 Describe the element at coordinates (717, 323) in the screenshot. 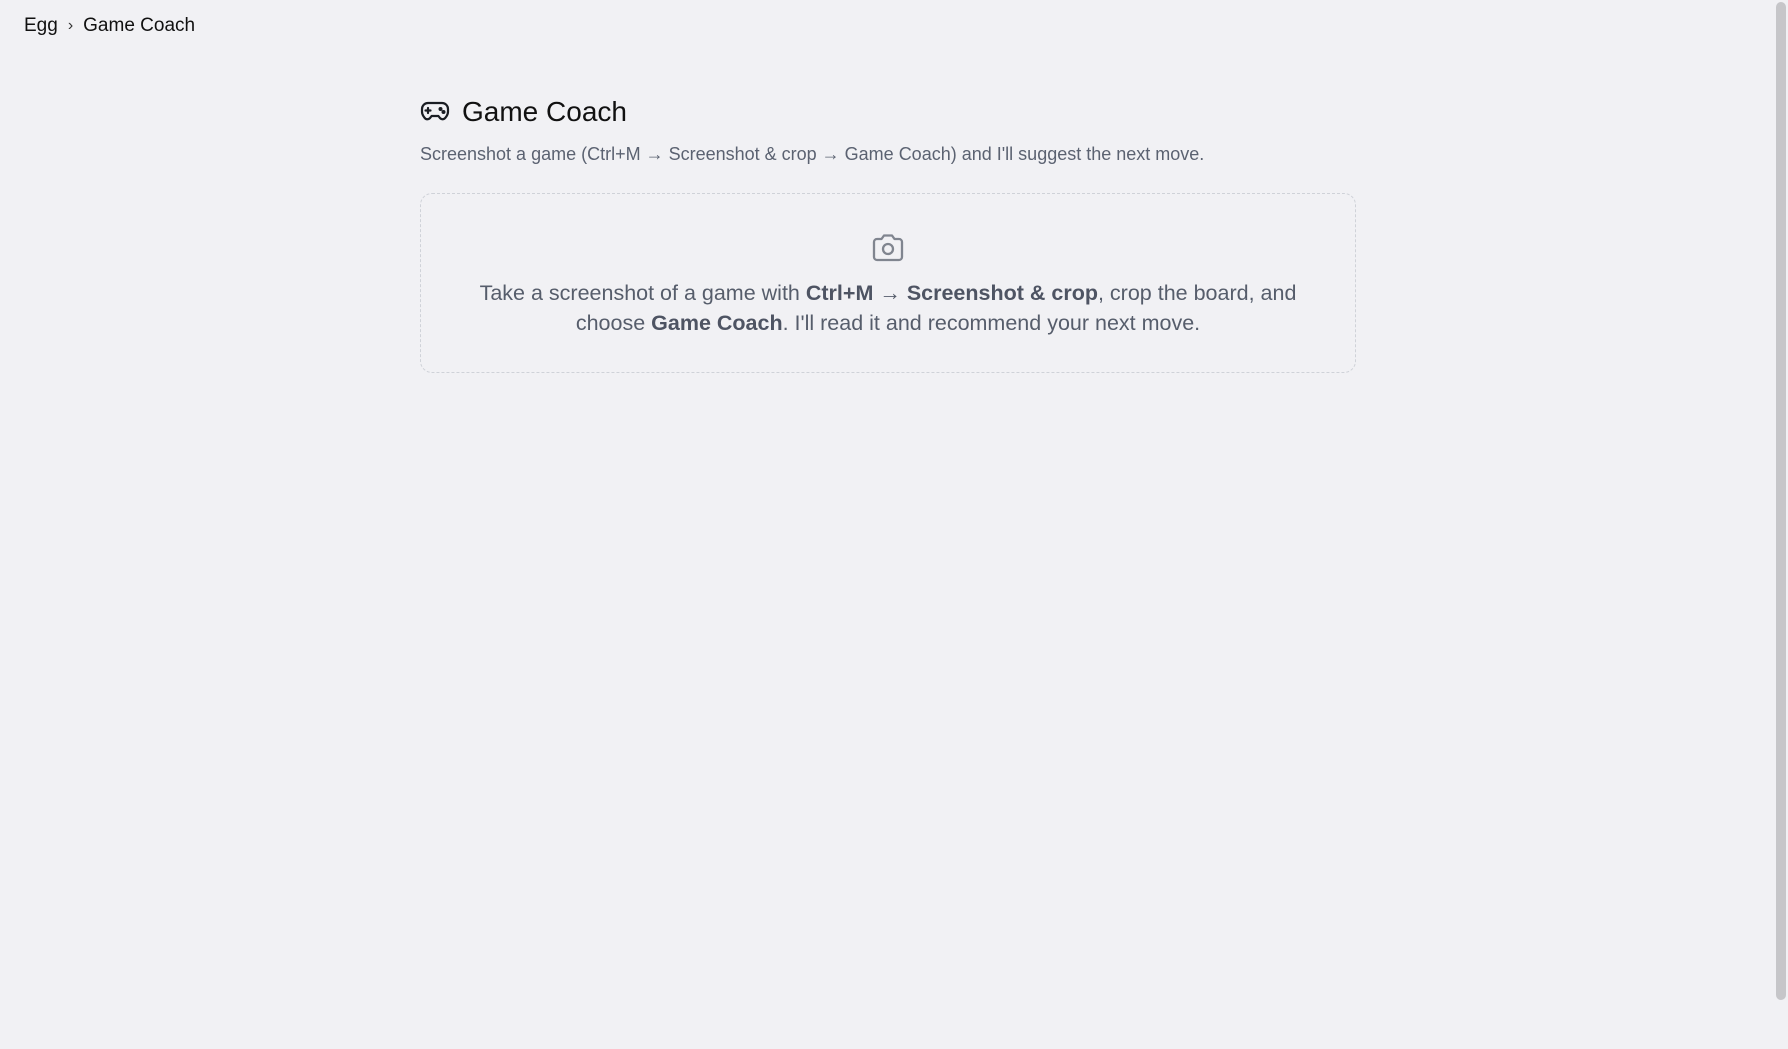

I see `instruction-tool-name: Game Coach` at that location.